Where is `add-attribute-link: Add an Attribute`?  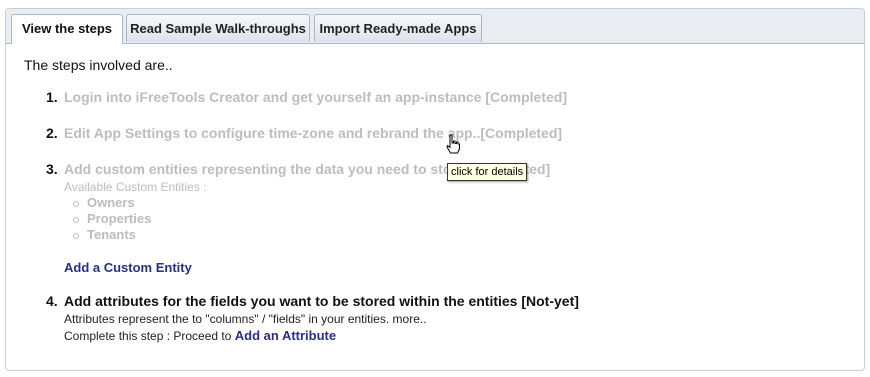 add-attribute-link: Add an Attribute is located at coordinates (285, 335).